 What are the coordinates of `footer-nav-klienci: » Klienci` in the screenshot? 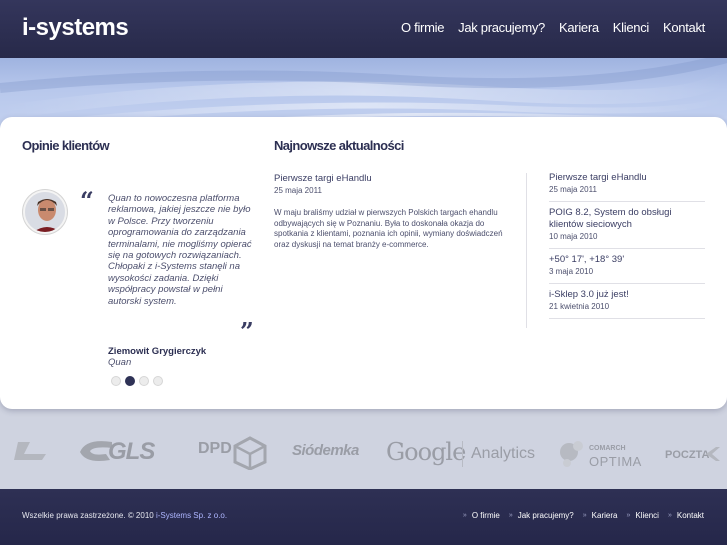 It's located at (642, 515).